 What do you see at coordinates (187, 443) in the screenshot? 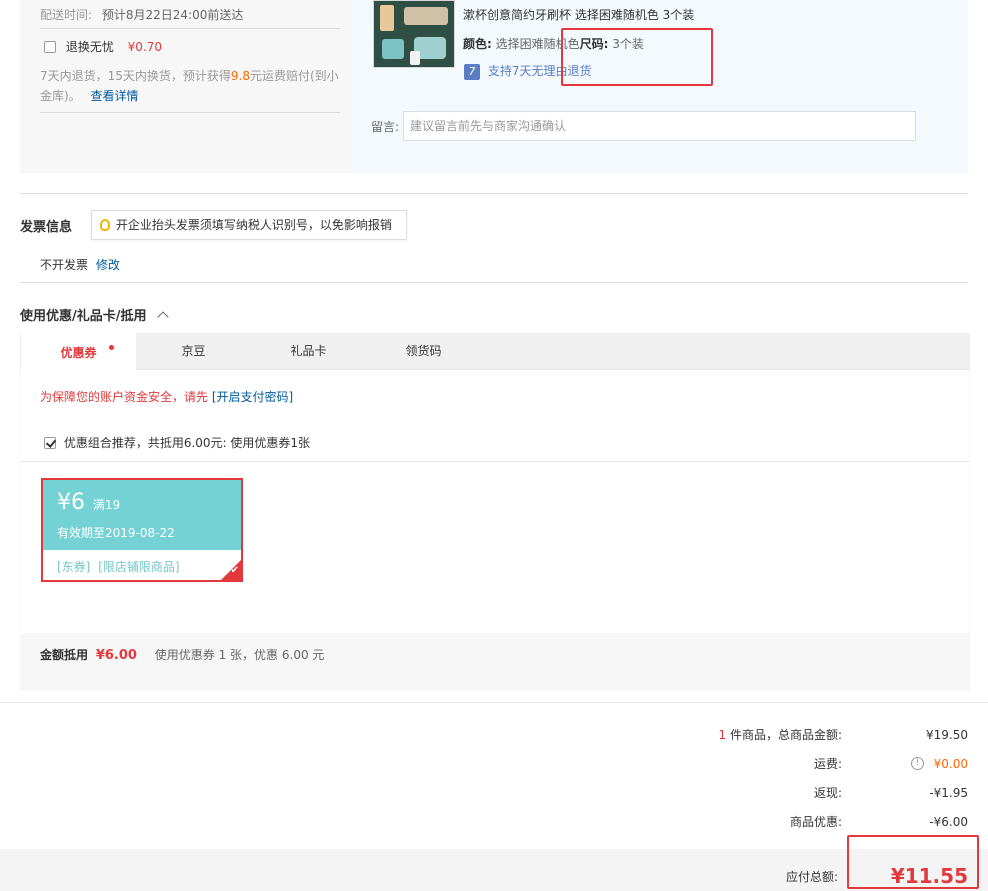
I see `combo-label: 优惠组合推荐，共抵用6.00元: 使用优惠券1张` at bounding box center [187, 443].